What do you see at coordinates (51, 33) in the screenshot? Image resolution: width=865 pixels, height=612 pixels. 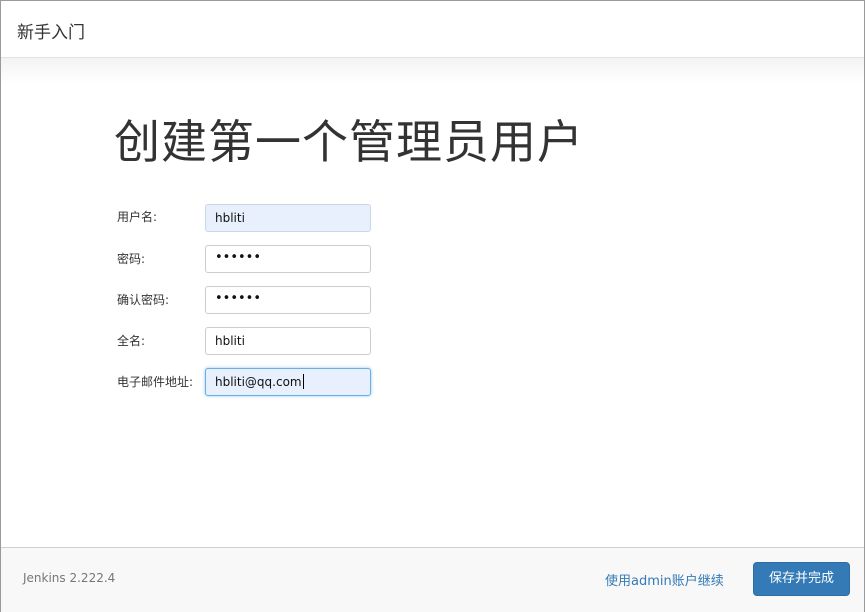 I see `dialog-title: 新手入门` at bounding box center [51, 33].